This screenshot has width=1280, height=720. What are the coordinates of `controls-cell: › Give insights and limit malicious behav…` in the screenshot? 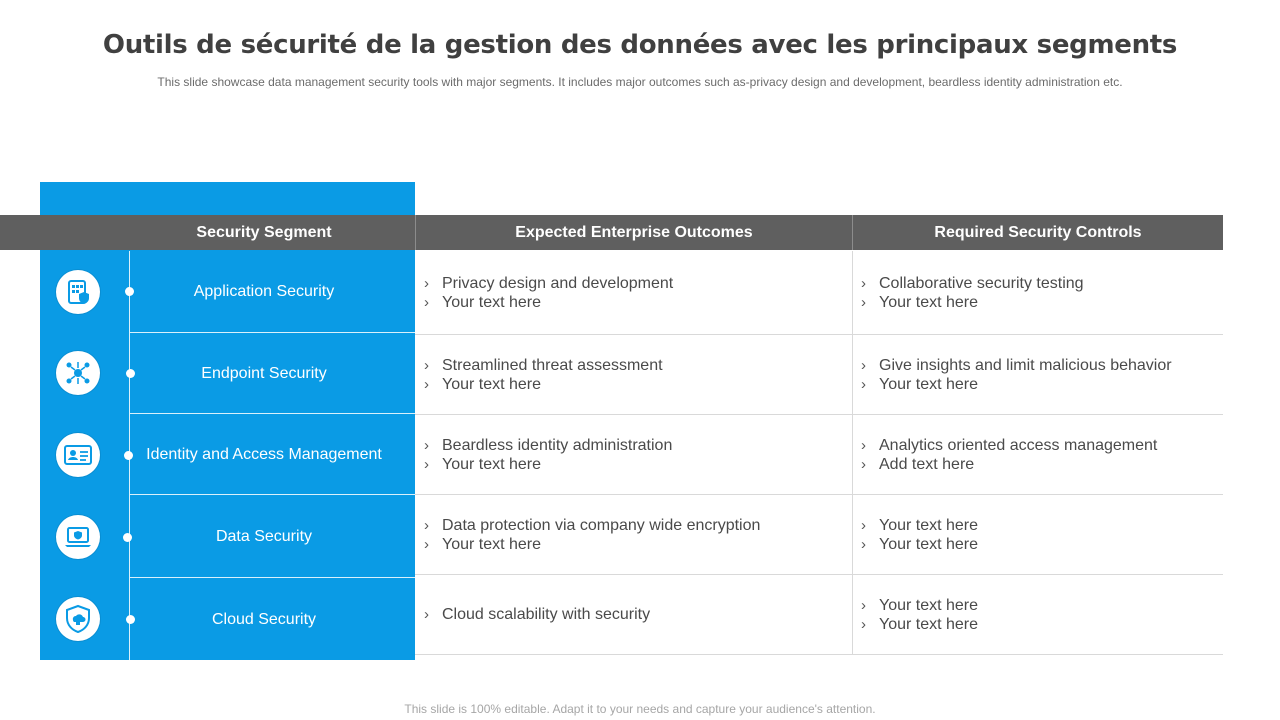 It's located at (1041, 374).